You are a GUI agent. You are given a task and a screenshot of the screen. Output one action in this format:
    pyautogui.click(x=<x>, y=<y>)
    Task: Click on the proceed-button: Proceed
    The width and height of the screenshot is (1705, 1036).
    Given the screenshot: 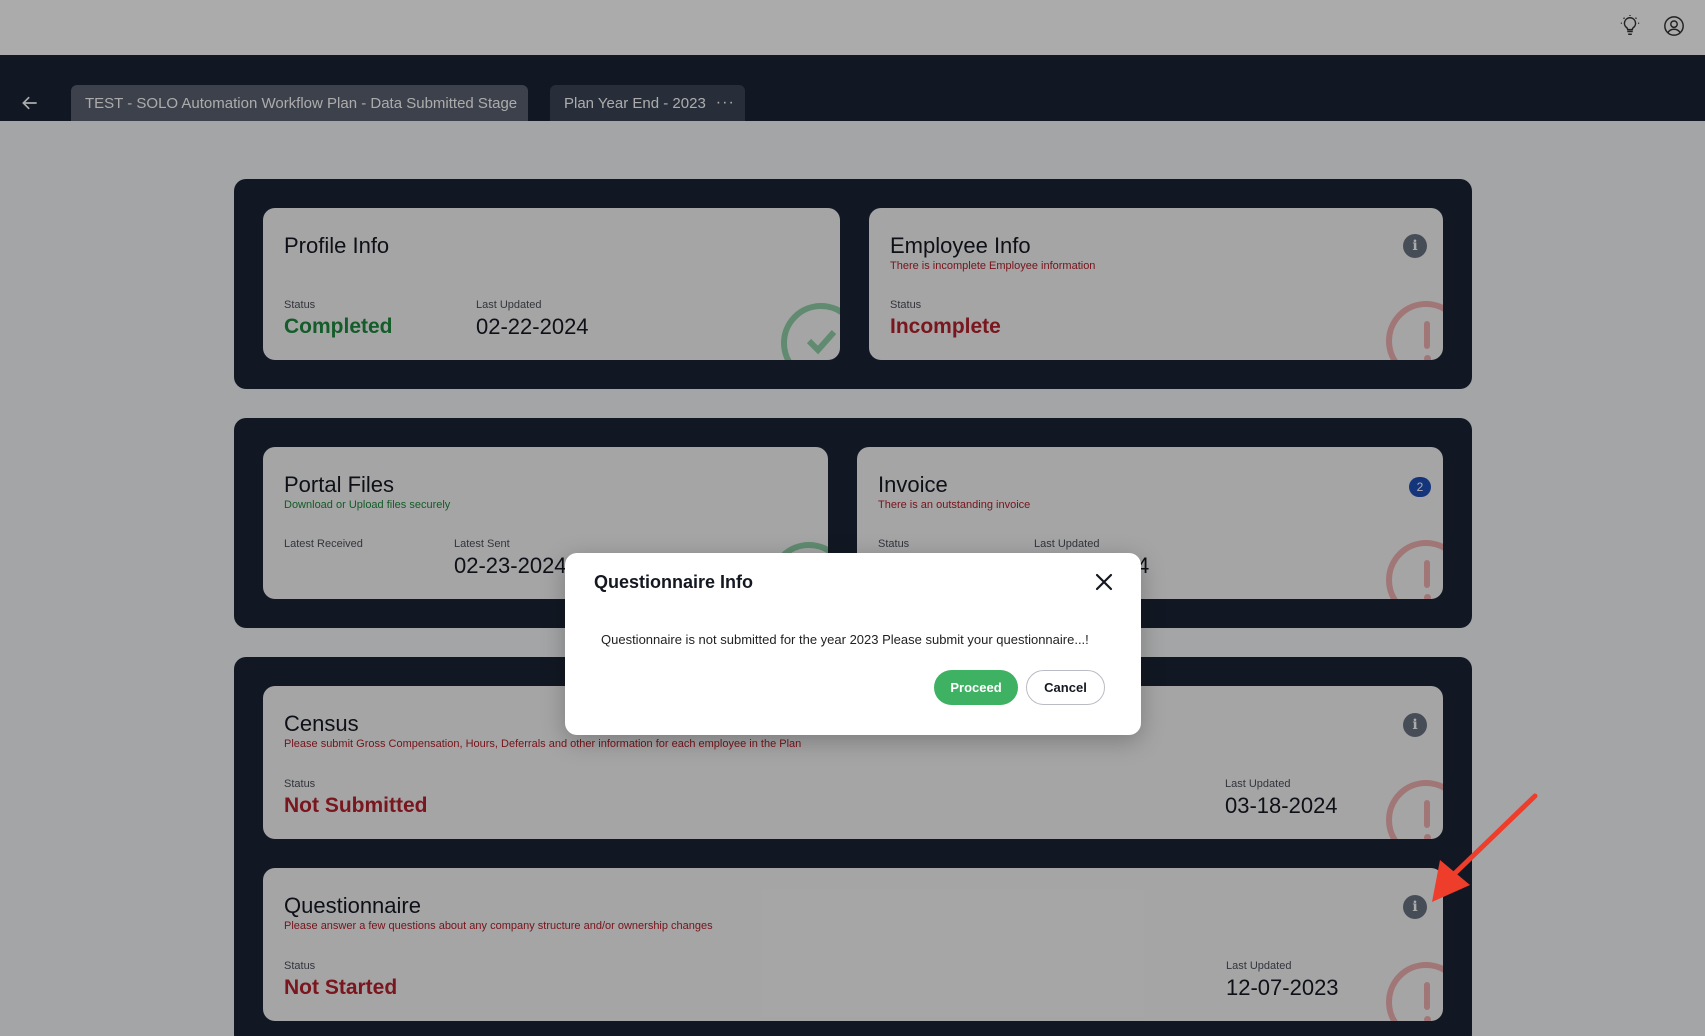 What is the action you would take?
    pyautogui.click(x=976, y=687)
    